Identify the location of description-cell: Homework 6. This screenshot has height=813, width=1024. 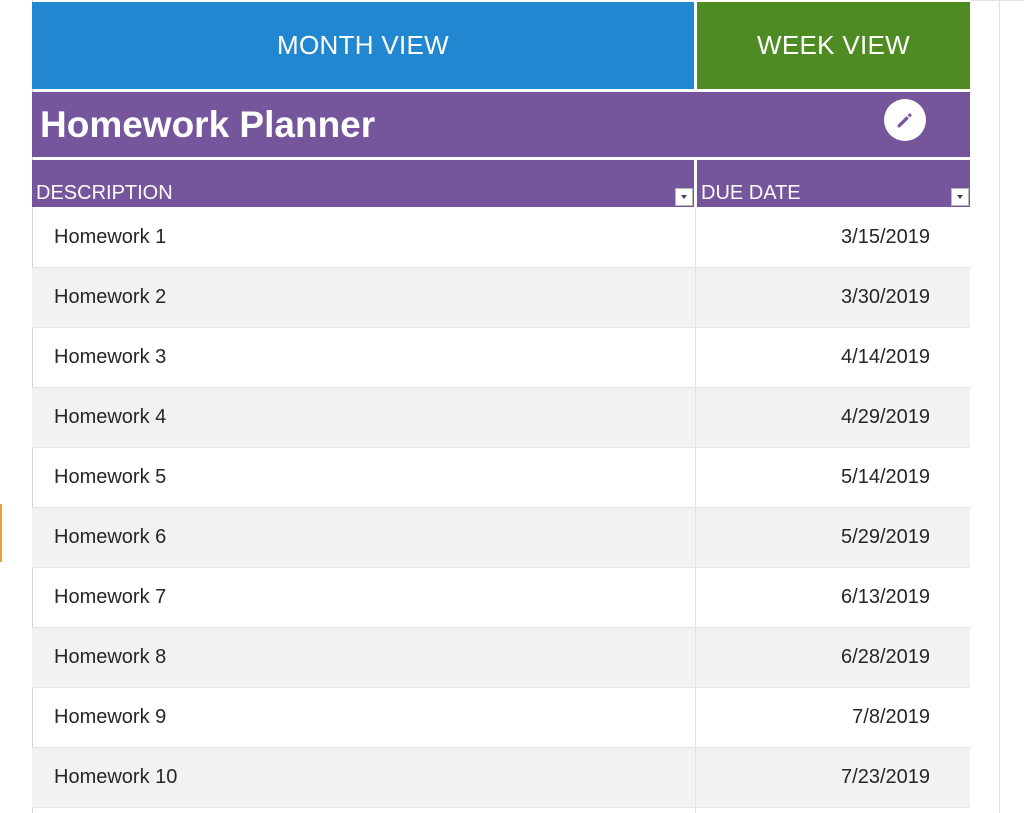
(110, 537).